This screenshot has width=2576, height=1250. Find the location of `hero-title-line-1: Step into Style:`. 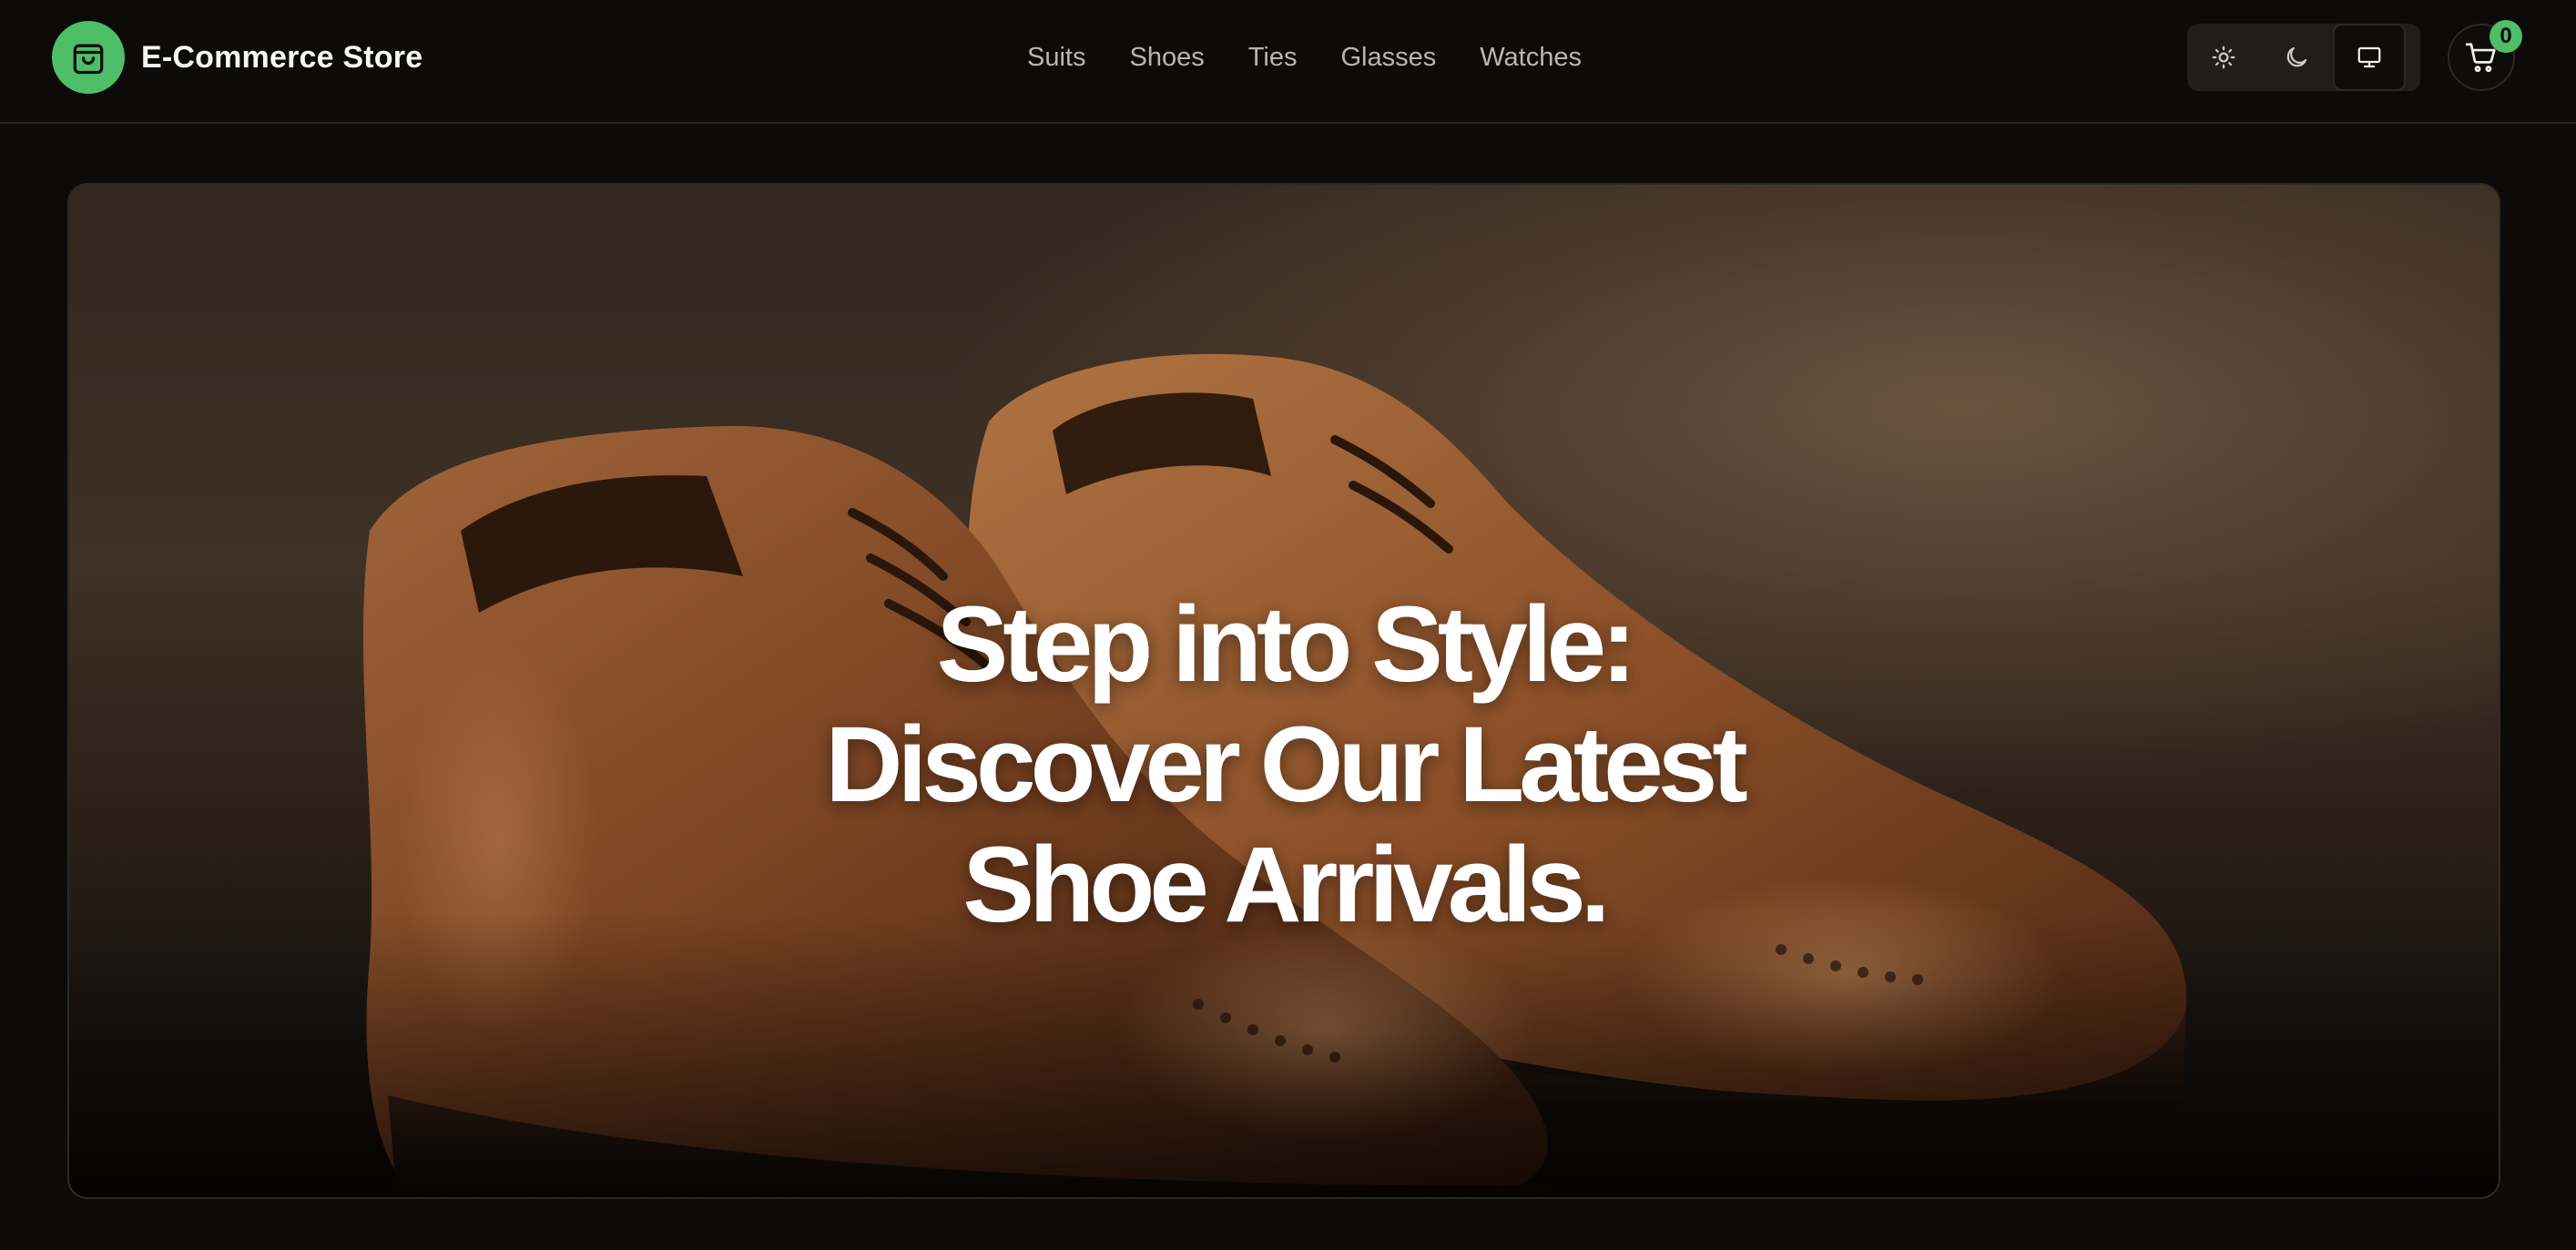

hero-title-line-1: Step into Style: is located at coordinates (1286, 645).